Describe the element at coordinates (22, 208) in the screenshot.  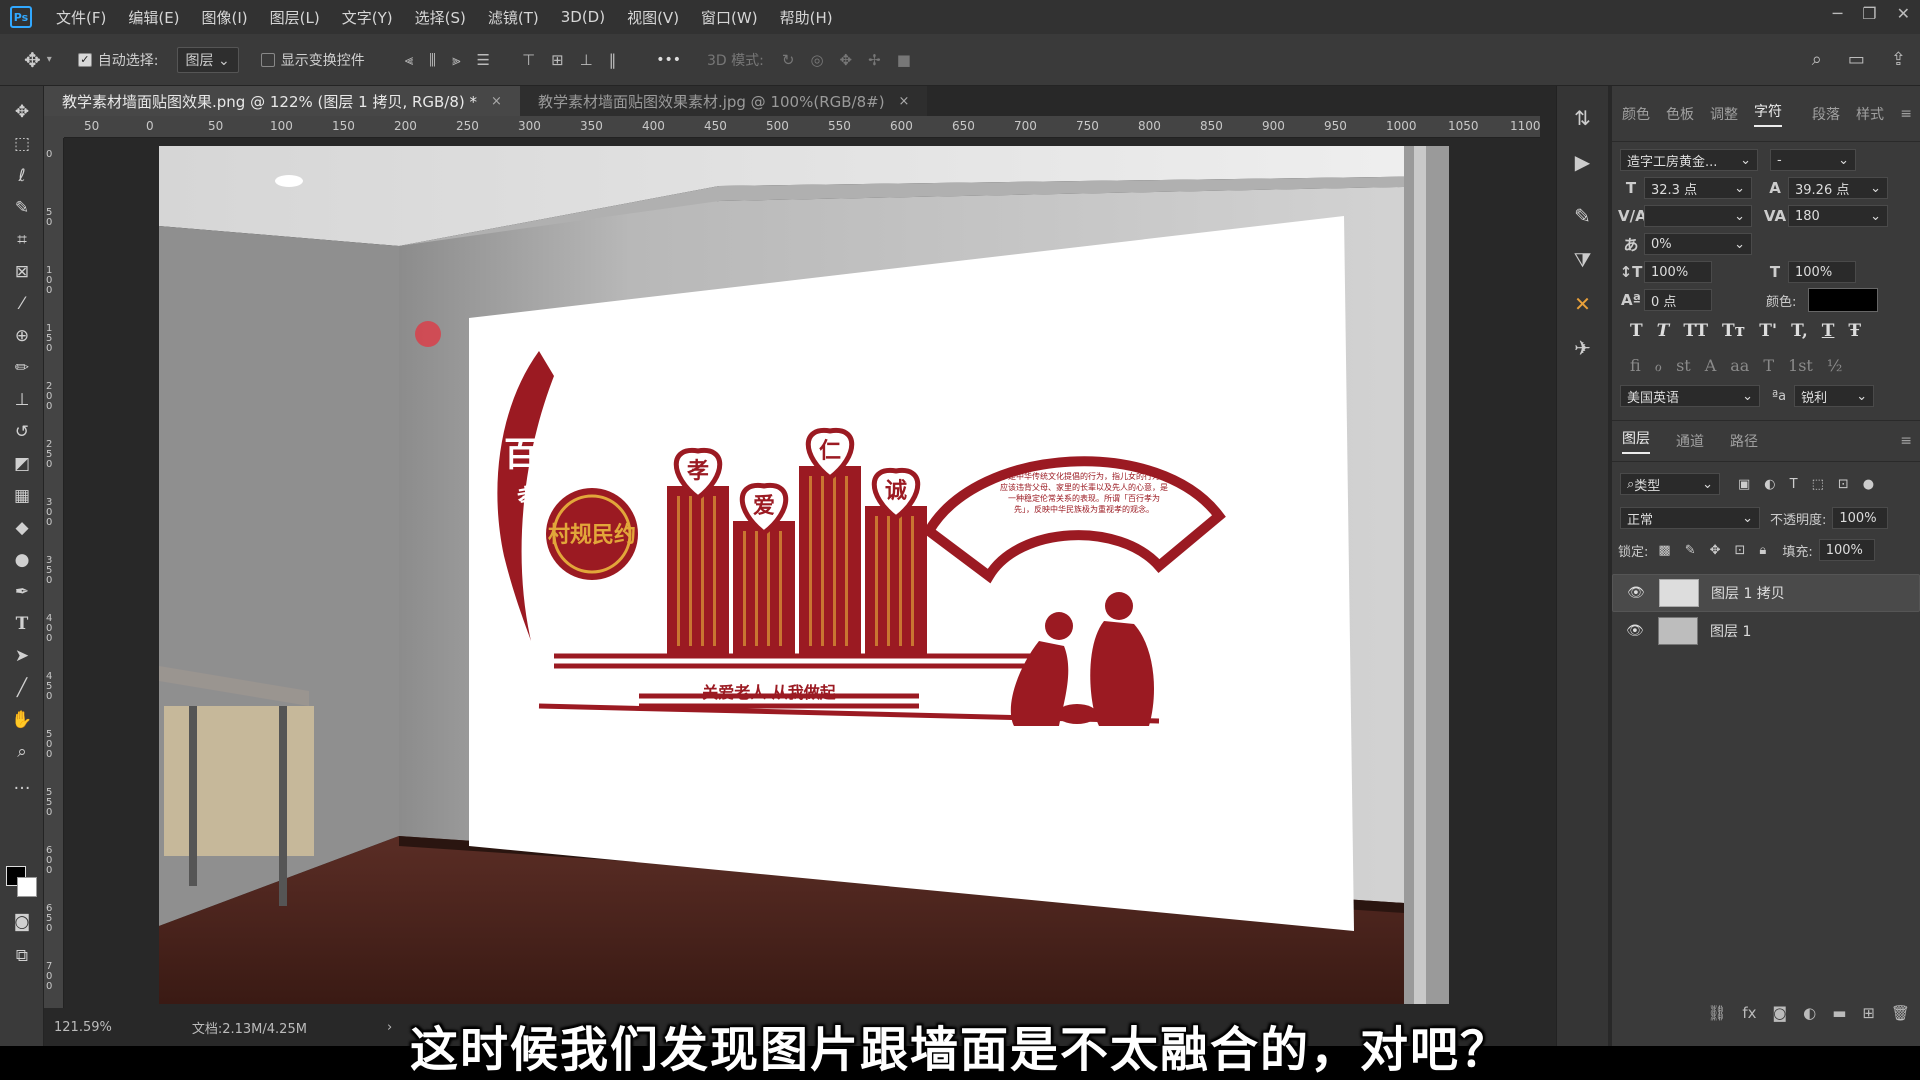
I see `quick-select-tool: ✎` at that location.